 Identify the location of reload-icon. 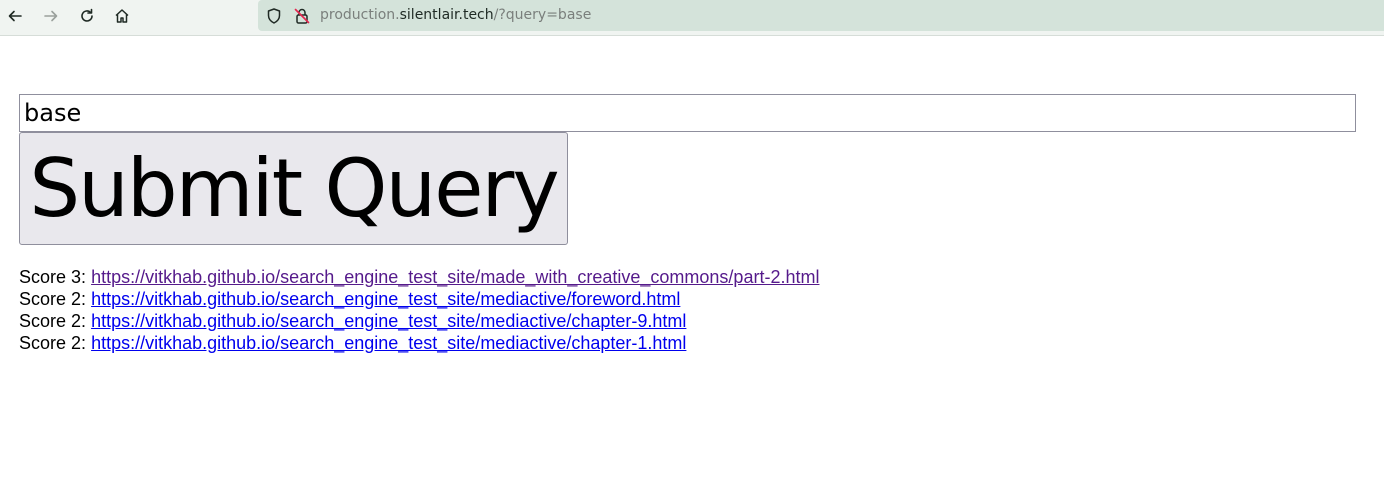
(87, 15).